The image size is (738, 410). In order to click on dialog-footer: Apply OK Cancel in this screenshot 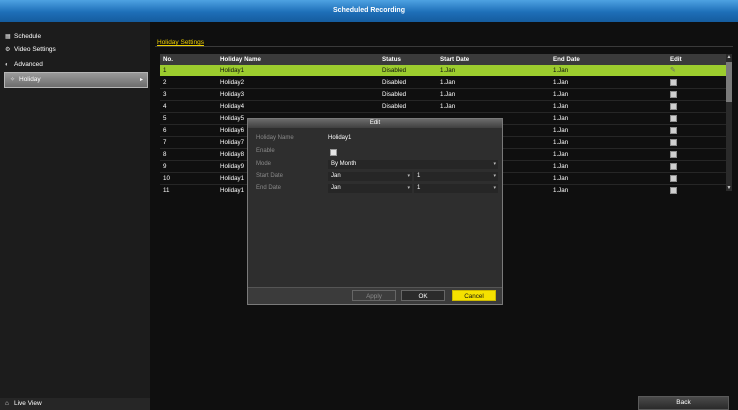, I will do `click(375, 295)`.